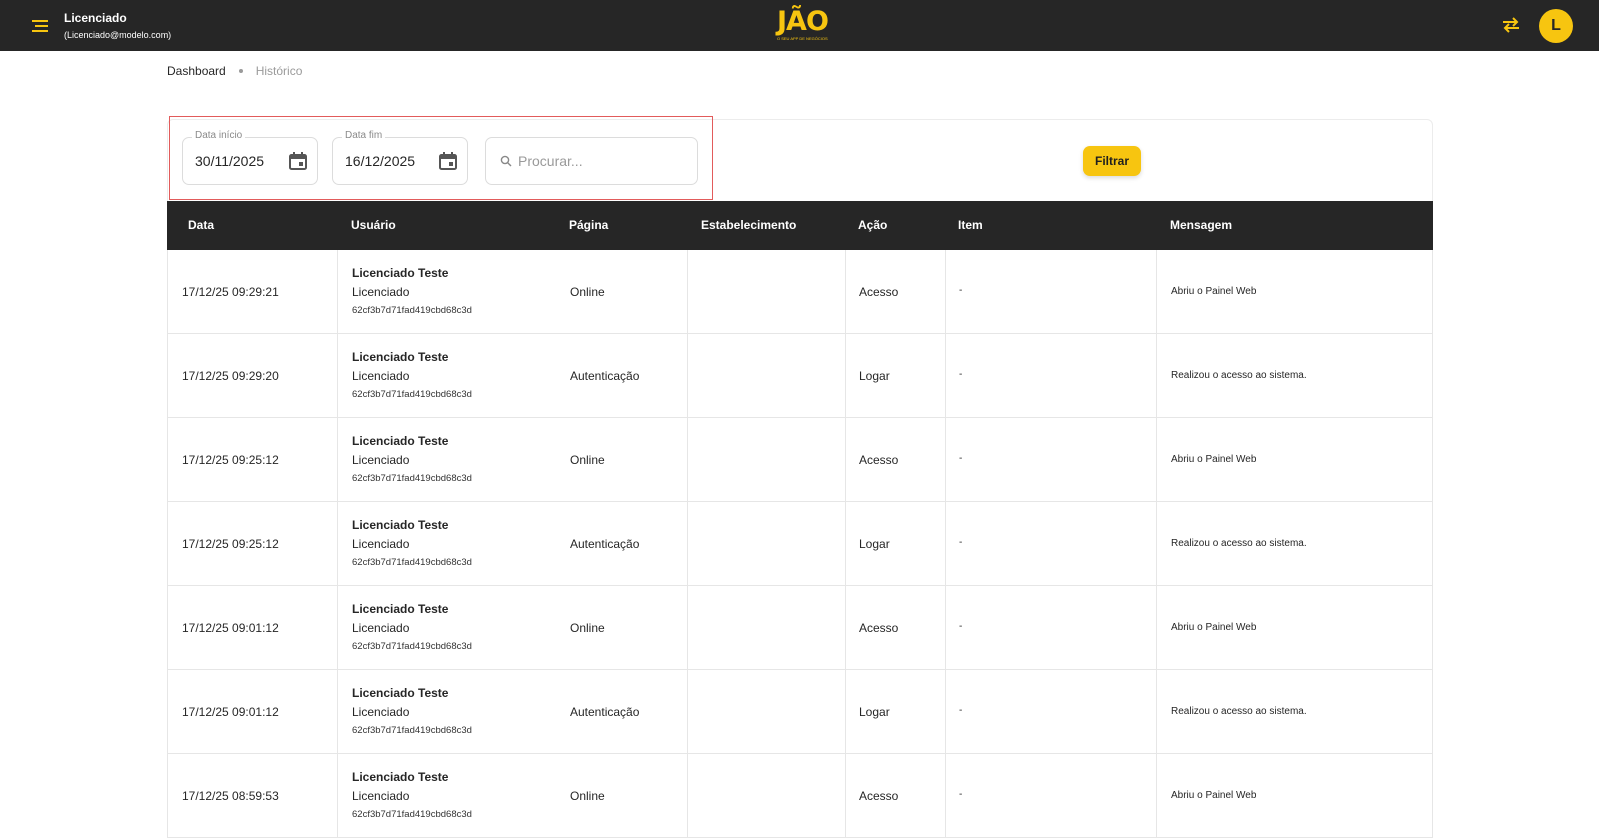  I want to click on user-info: Licenciado (Licenciado@modelo.com), so click(117, 26).